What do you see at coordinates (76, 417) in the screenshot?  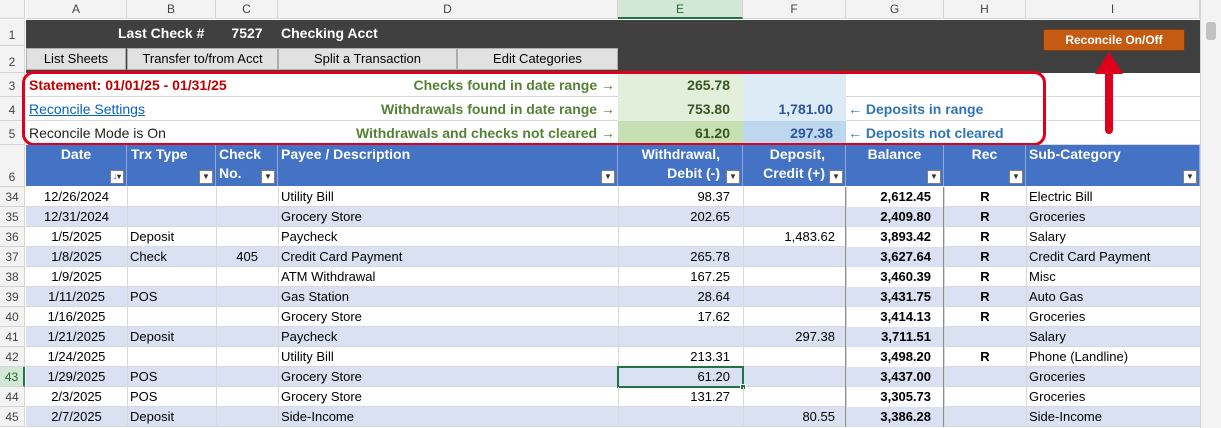 I see `date-cell: 2/7/2025` at bounding box center [76, 417].